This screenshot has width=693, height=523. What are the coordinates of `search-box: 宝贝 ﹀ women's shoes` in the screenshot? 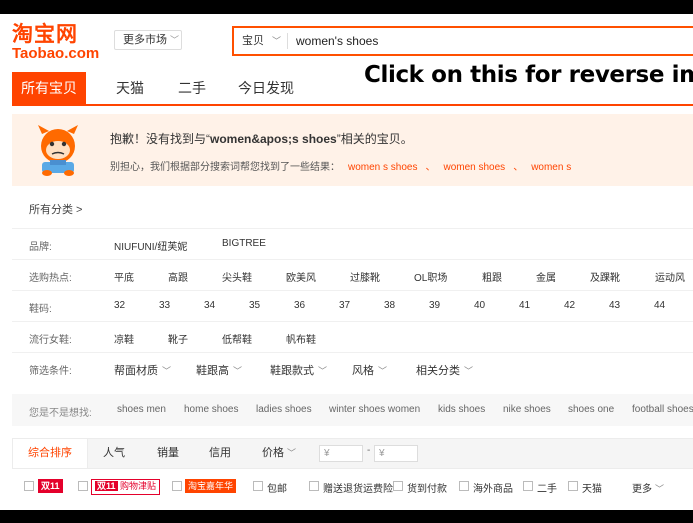 It's located at (462, 41).